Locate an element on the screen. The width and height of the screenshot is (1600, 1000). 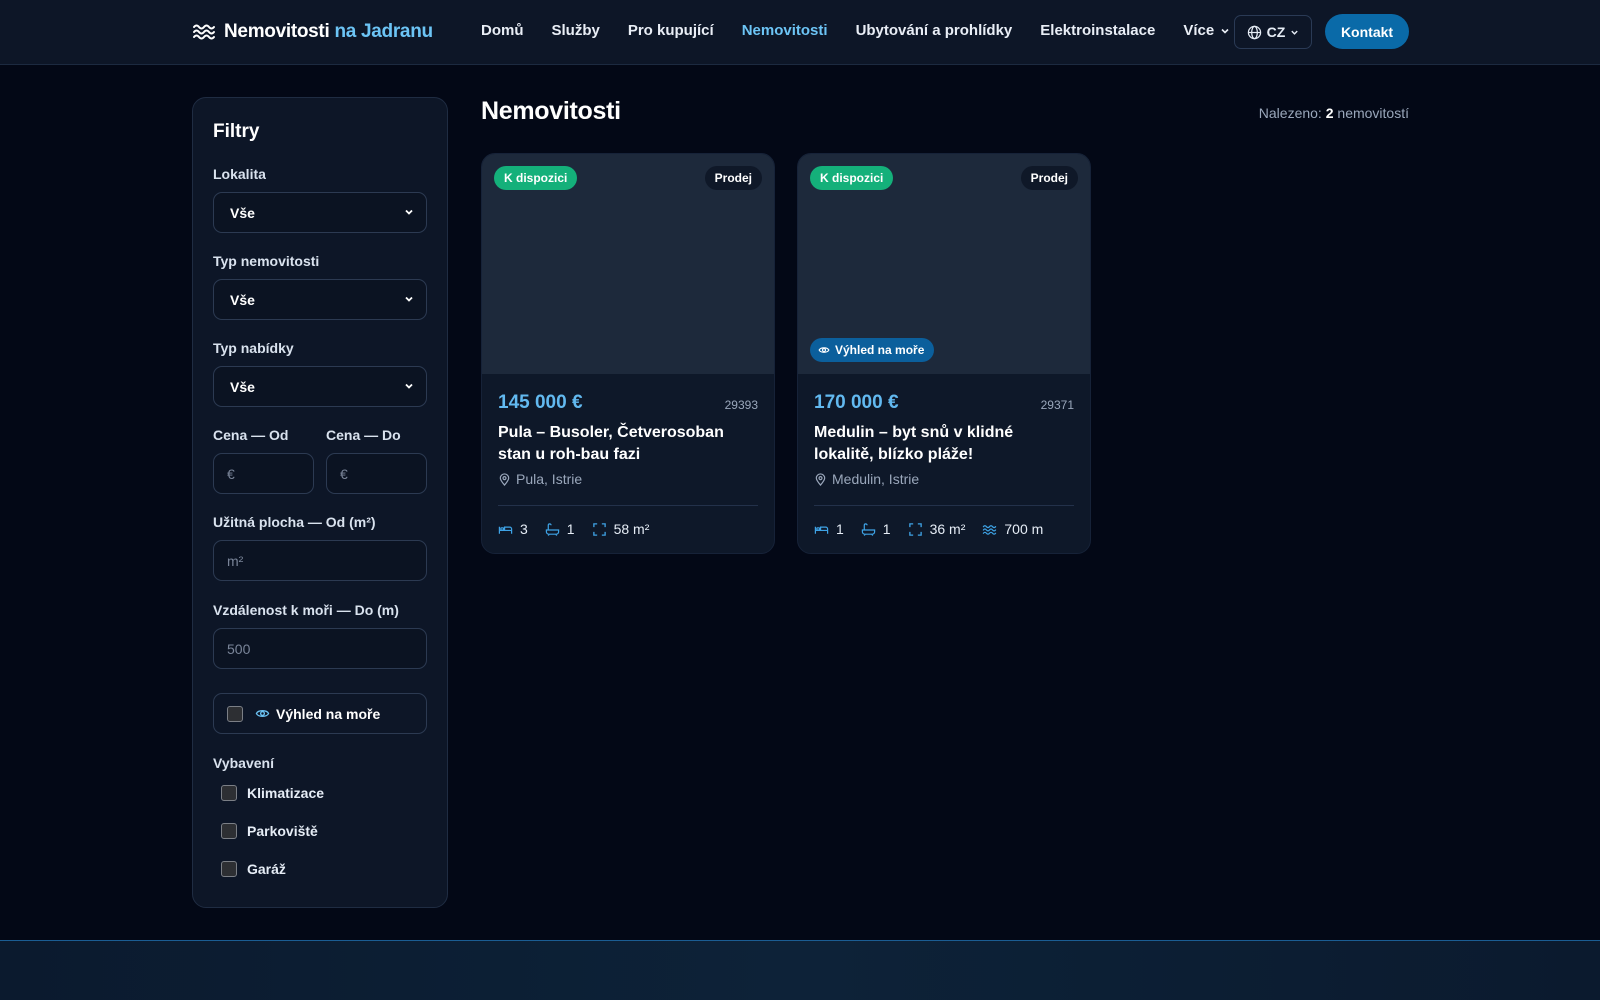
bed-icon is located at coordinates (505, 530).